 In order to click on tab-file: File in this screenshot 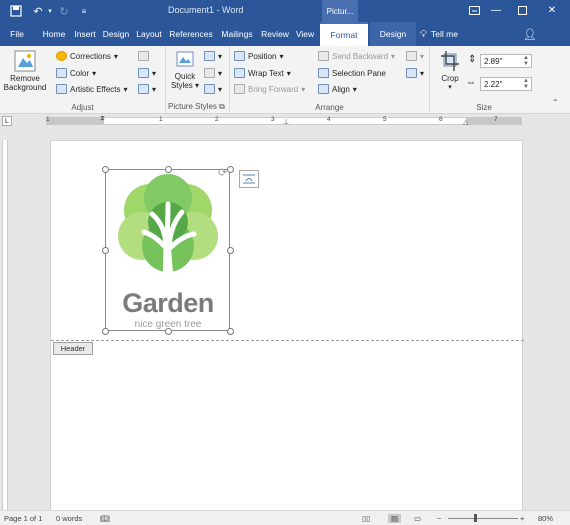, I will do `click(17, 34)`.